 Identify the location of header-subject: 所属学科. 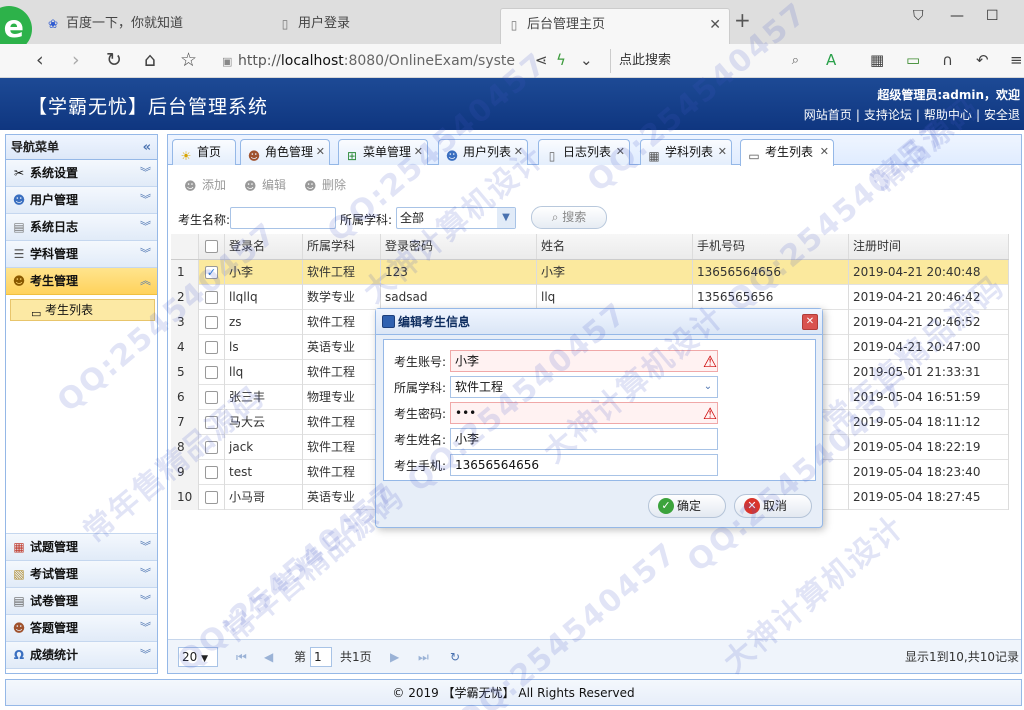
(342, 246).